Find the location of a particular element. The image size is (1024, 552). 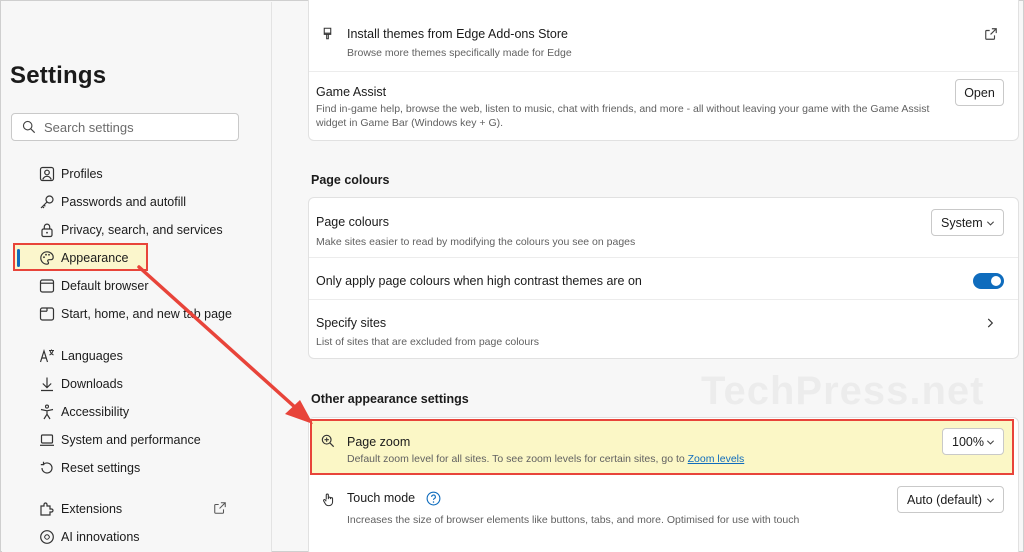

sidebar-item-label: System and performance is located at coordinates (131, 440).